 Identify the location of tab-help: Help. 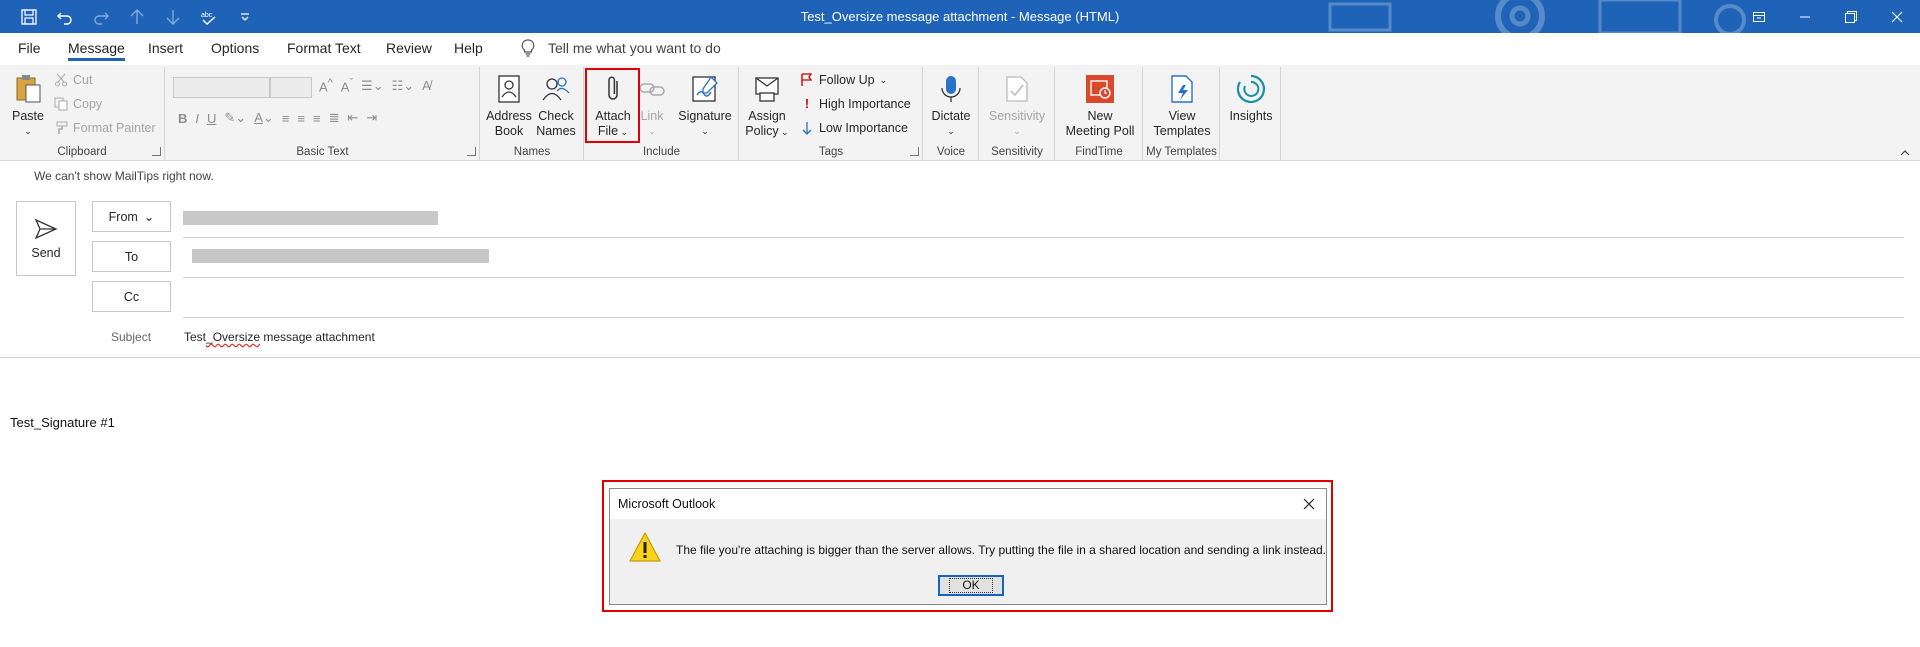
(468, 48).